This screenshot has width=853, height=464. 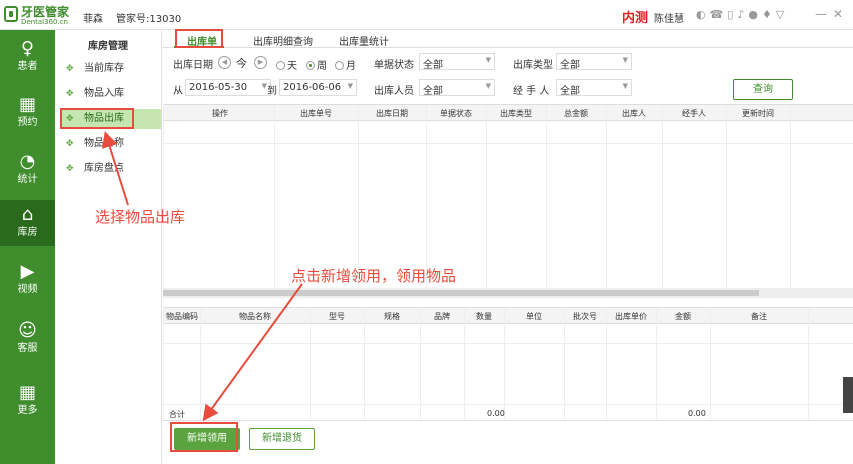 What do you see at coordinates (220, 113) in the screenshot?
I see `column-header: 操作` at bounding box center [220, 113].